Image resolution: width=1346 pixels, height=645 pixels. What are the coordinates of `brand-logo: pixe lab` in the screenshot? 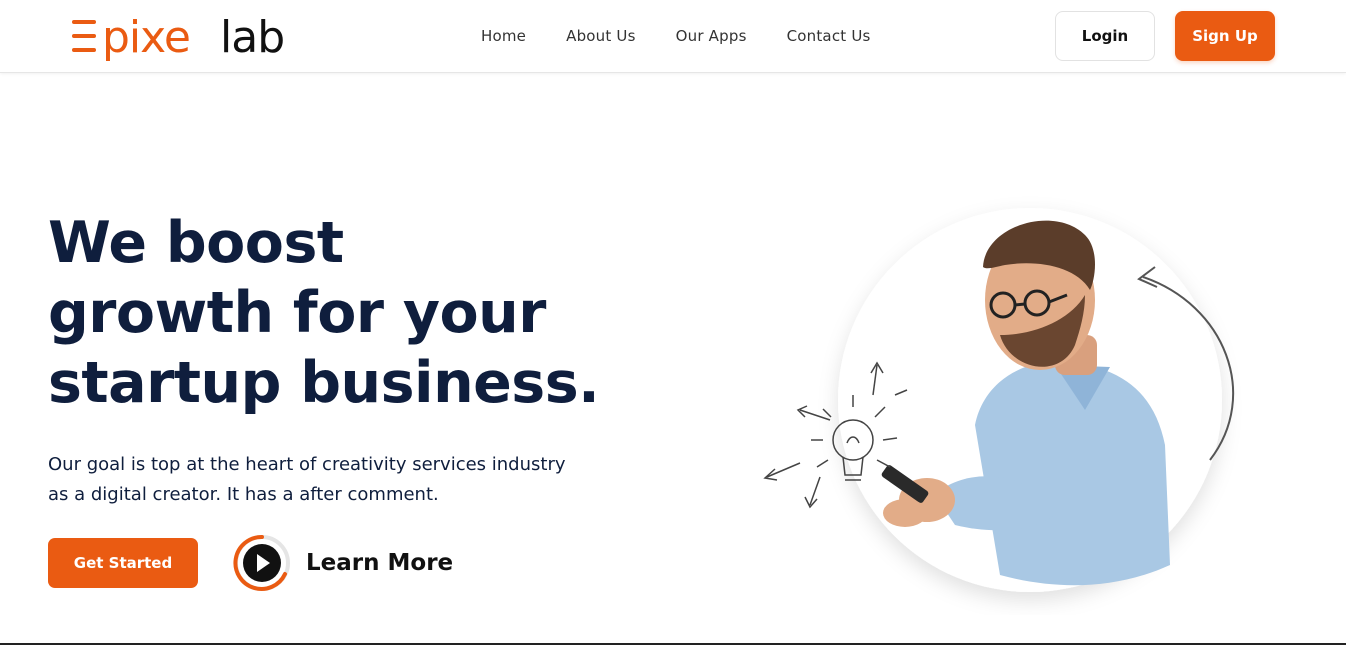 It's located at (197, 37).